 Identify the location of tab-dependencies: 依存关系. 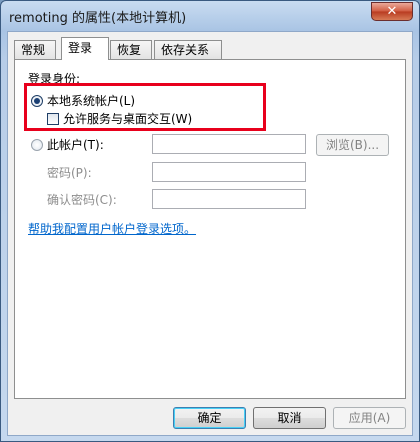
(188, 49).